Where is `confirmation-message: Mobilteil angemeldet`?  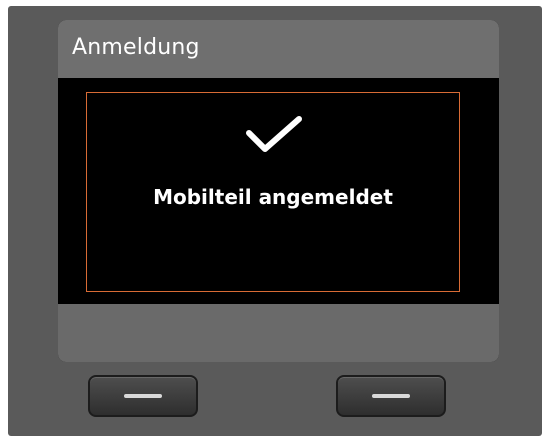
confirmation-message: Mobilteil angemeldet is located at coordinates (273, 197).